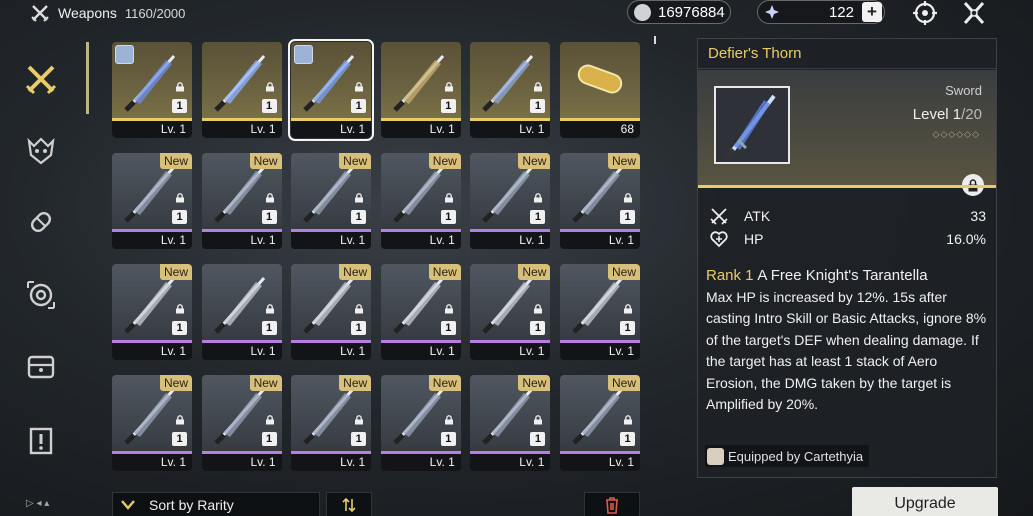 The width and height of the screenshot is (1033, 516). I want to click on sort-dropdown: Sort by Rarity, so click(216, 504).